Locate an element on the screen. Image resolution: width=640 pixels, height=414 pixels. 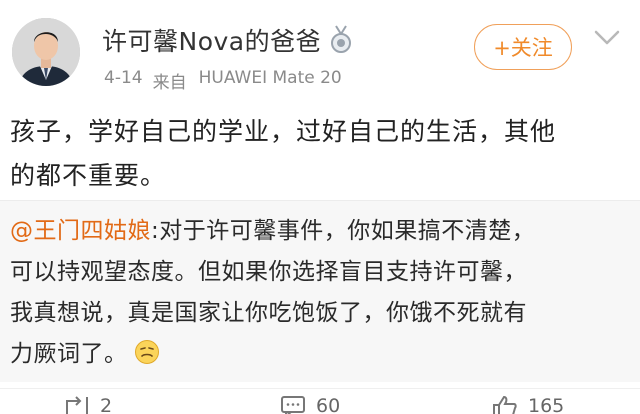
like-action: 165 is located at coordinates (528, 404).